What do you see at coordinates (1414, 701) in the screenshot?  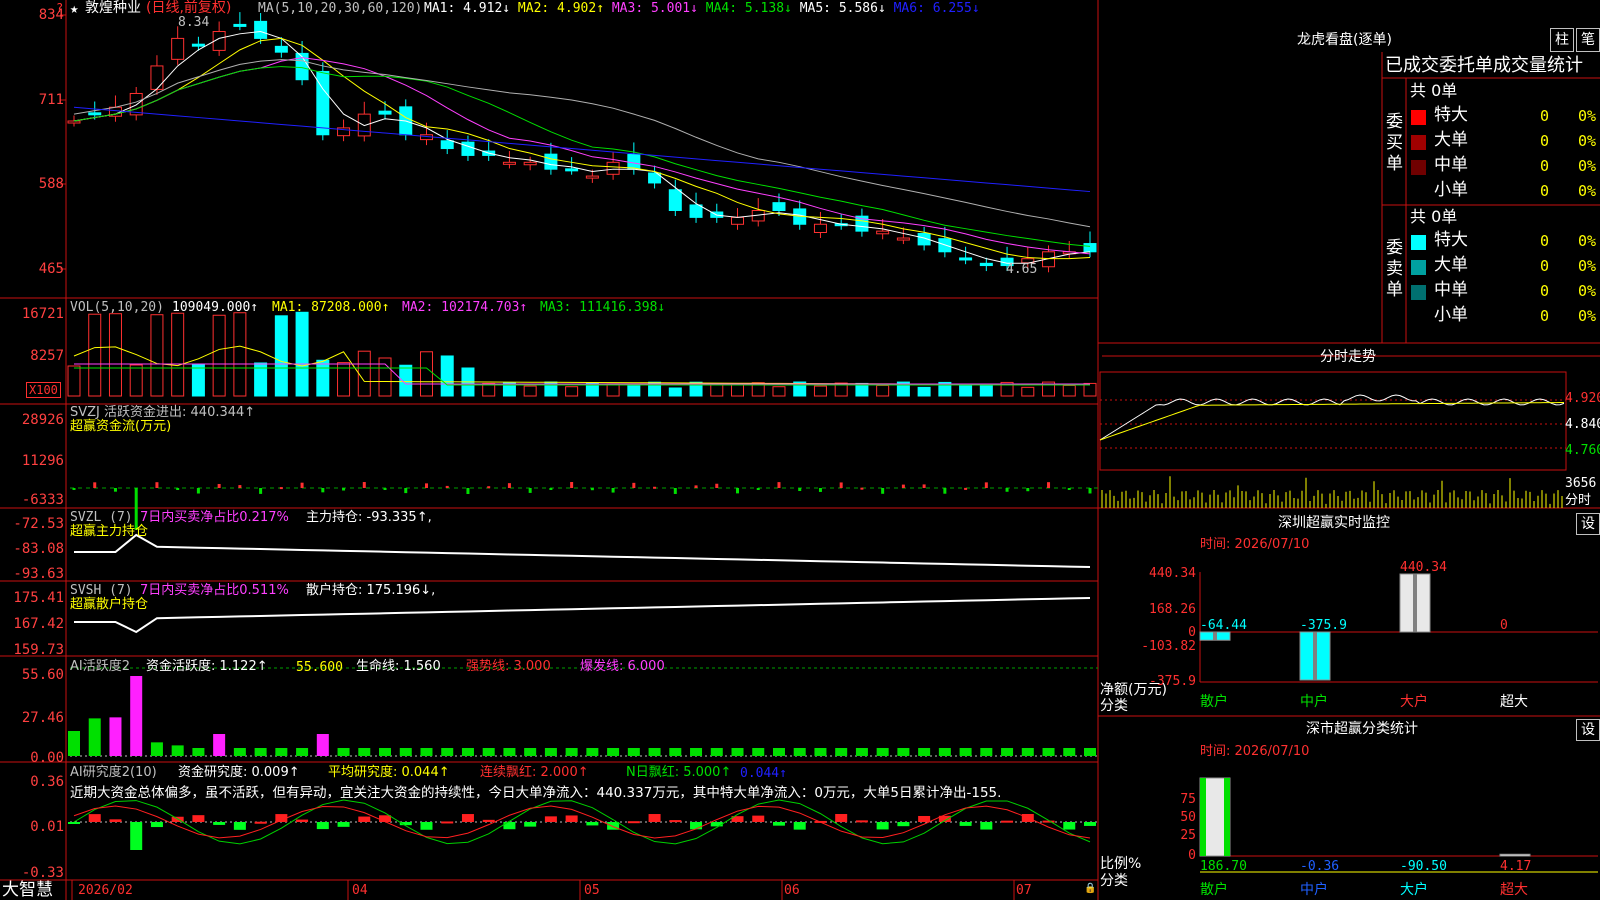 I see `sz-cat-2: 大户` at bounding box center [1414, 701].